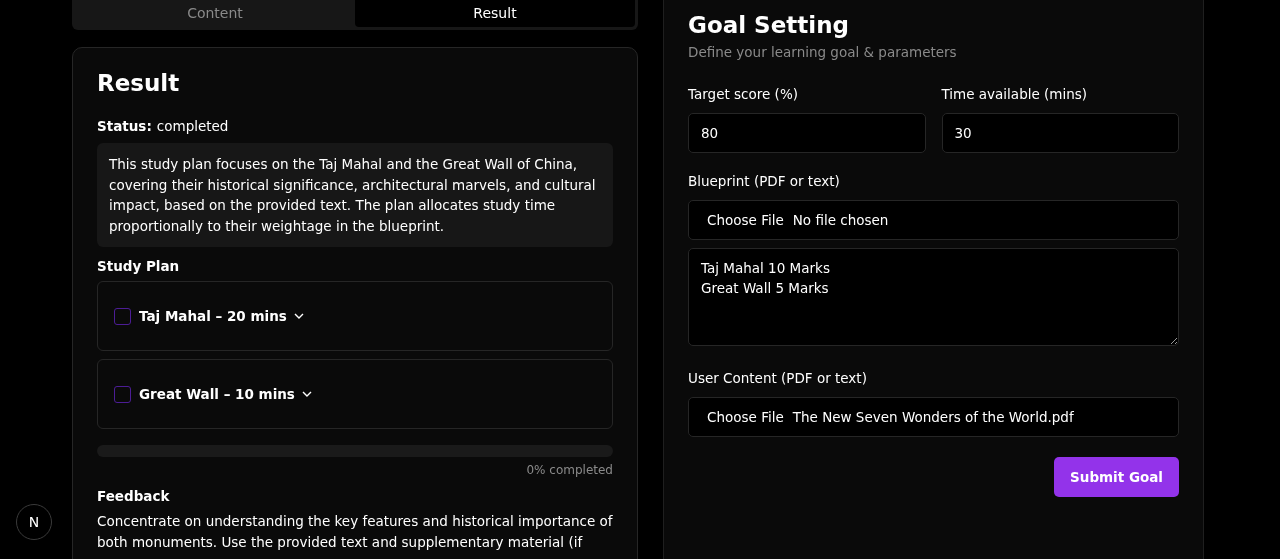 The width and height of the screenshot is (1280, 559). Describe the element at coordinates (764, 181) in the screenshot. I see `field-label: Blueprint (PDF or text)` at that location.